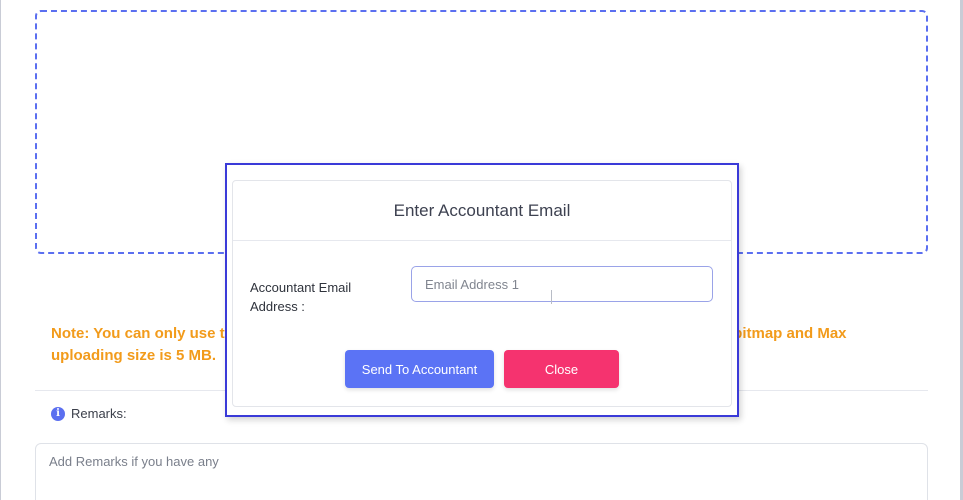  I want to click on remarks-label: Remarks:, so click(99, 413).